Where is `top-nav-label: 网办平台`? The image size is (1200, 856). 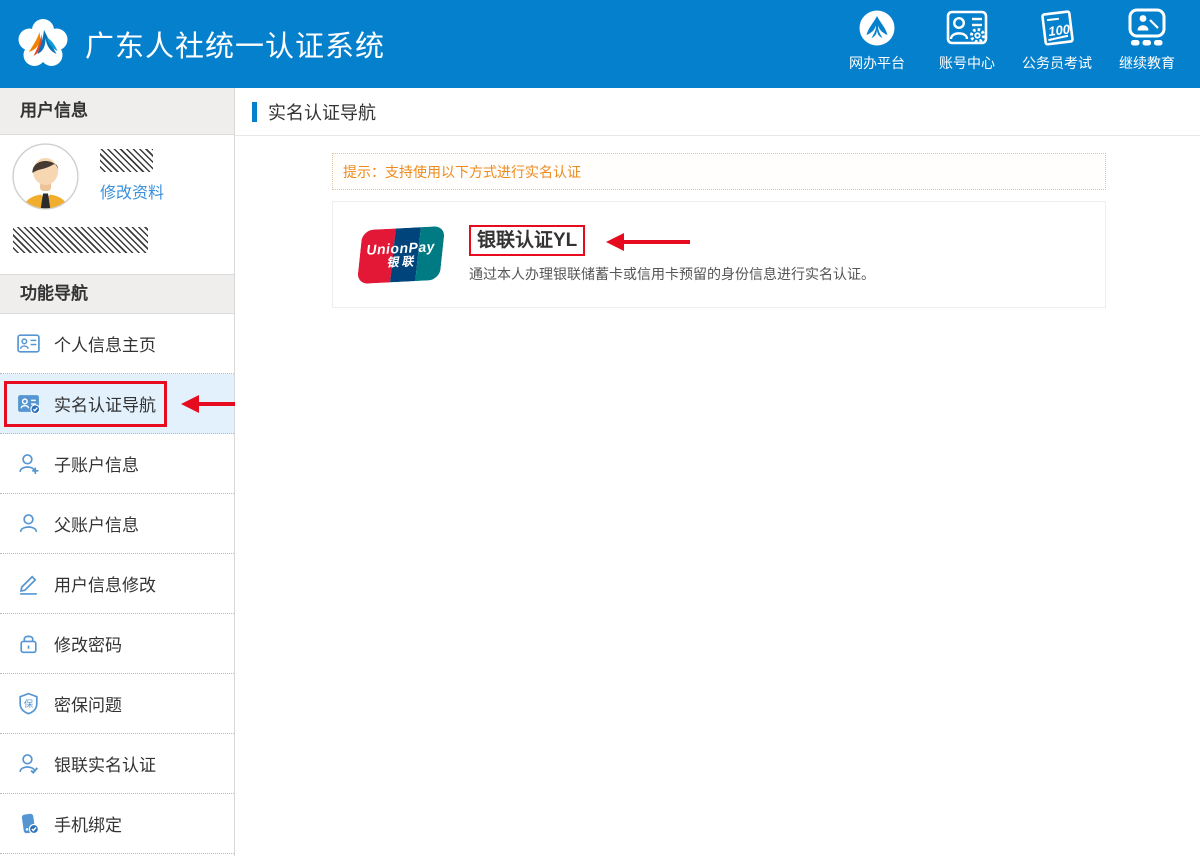 top-nav-label: 网办平台 is located at coordinates (877, 63).